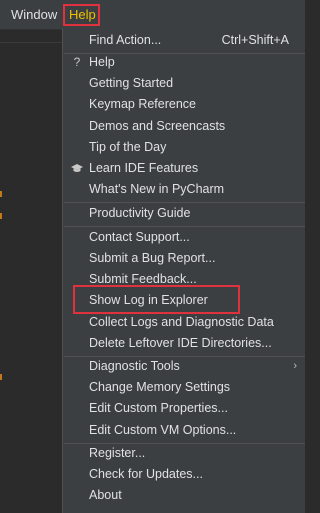 The width and height of the screenshot is (320, 513). What do you see at coordinates (143, 104) in the screenshot?
I see `menu-item-label: Keymap Reference` at bounding box center [143, 104].